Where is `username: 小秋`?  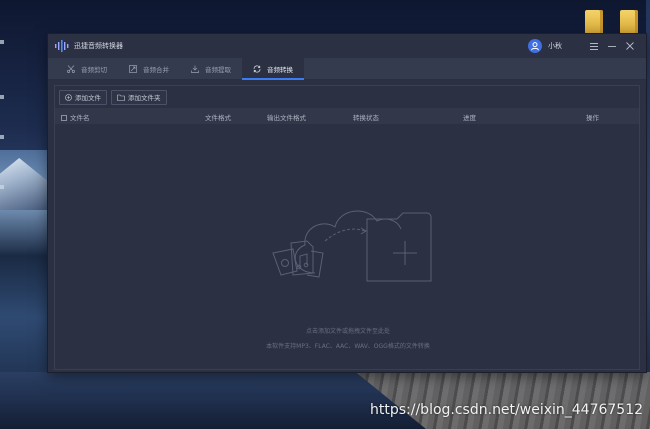 username: 小秋 is located at coordinates (555, 46).